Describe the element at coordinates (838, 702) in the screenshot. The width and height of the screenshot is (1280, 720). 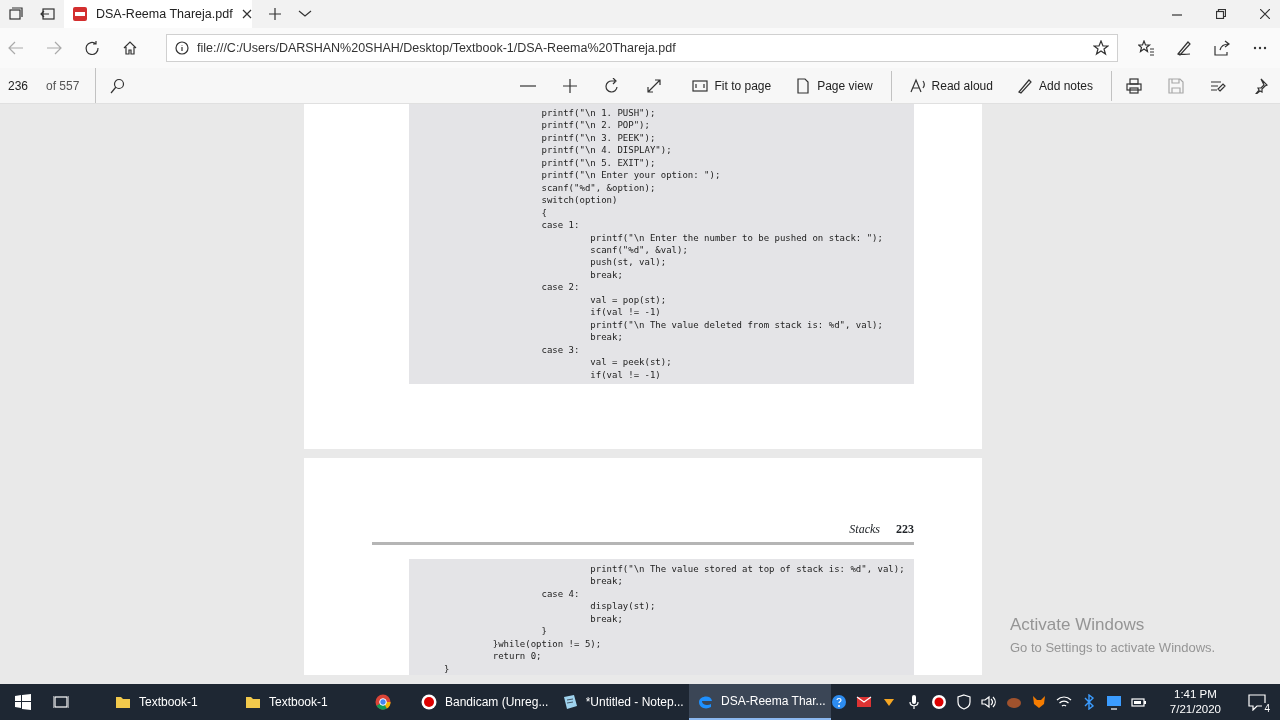
I see `help-icon` at that location.